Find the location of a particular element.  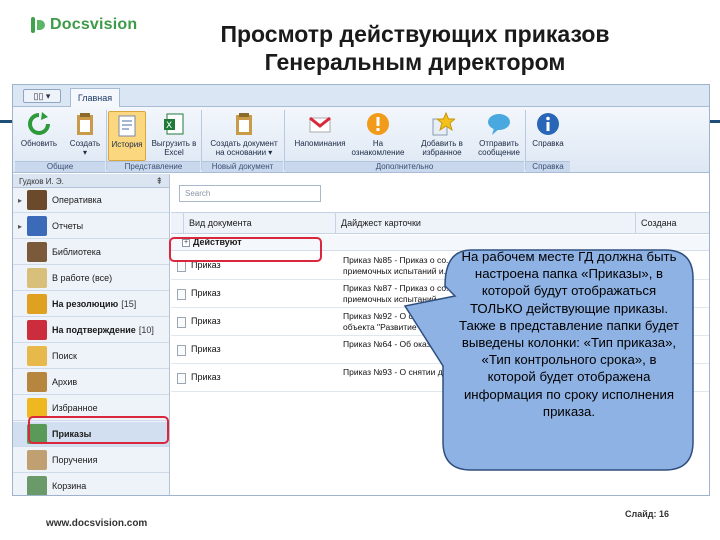

ribbon-group-label: Новый документ is located at coordinates (242, 166).